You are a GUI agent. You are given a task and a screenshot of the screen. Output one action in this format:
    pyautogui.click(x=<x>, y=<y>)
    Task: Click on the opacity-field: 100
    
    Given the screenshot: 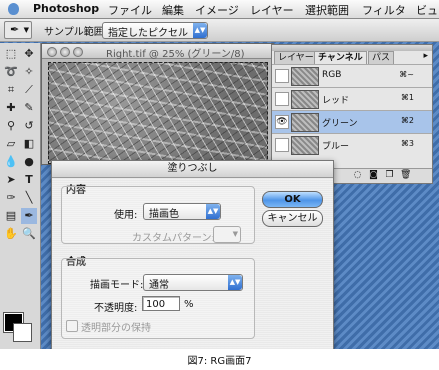 What is the action you would take?
    pyautogui.click(x=161, y=303)
    